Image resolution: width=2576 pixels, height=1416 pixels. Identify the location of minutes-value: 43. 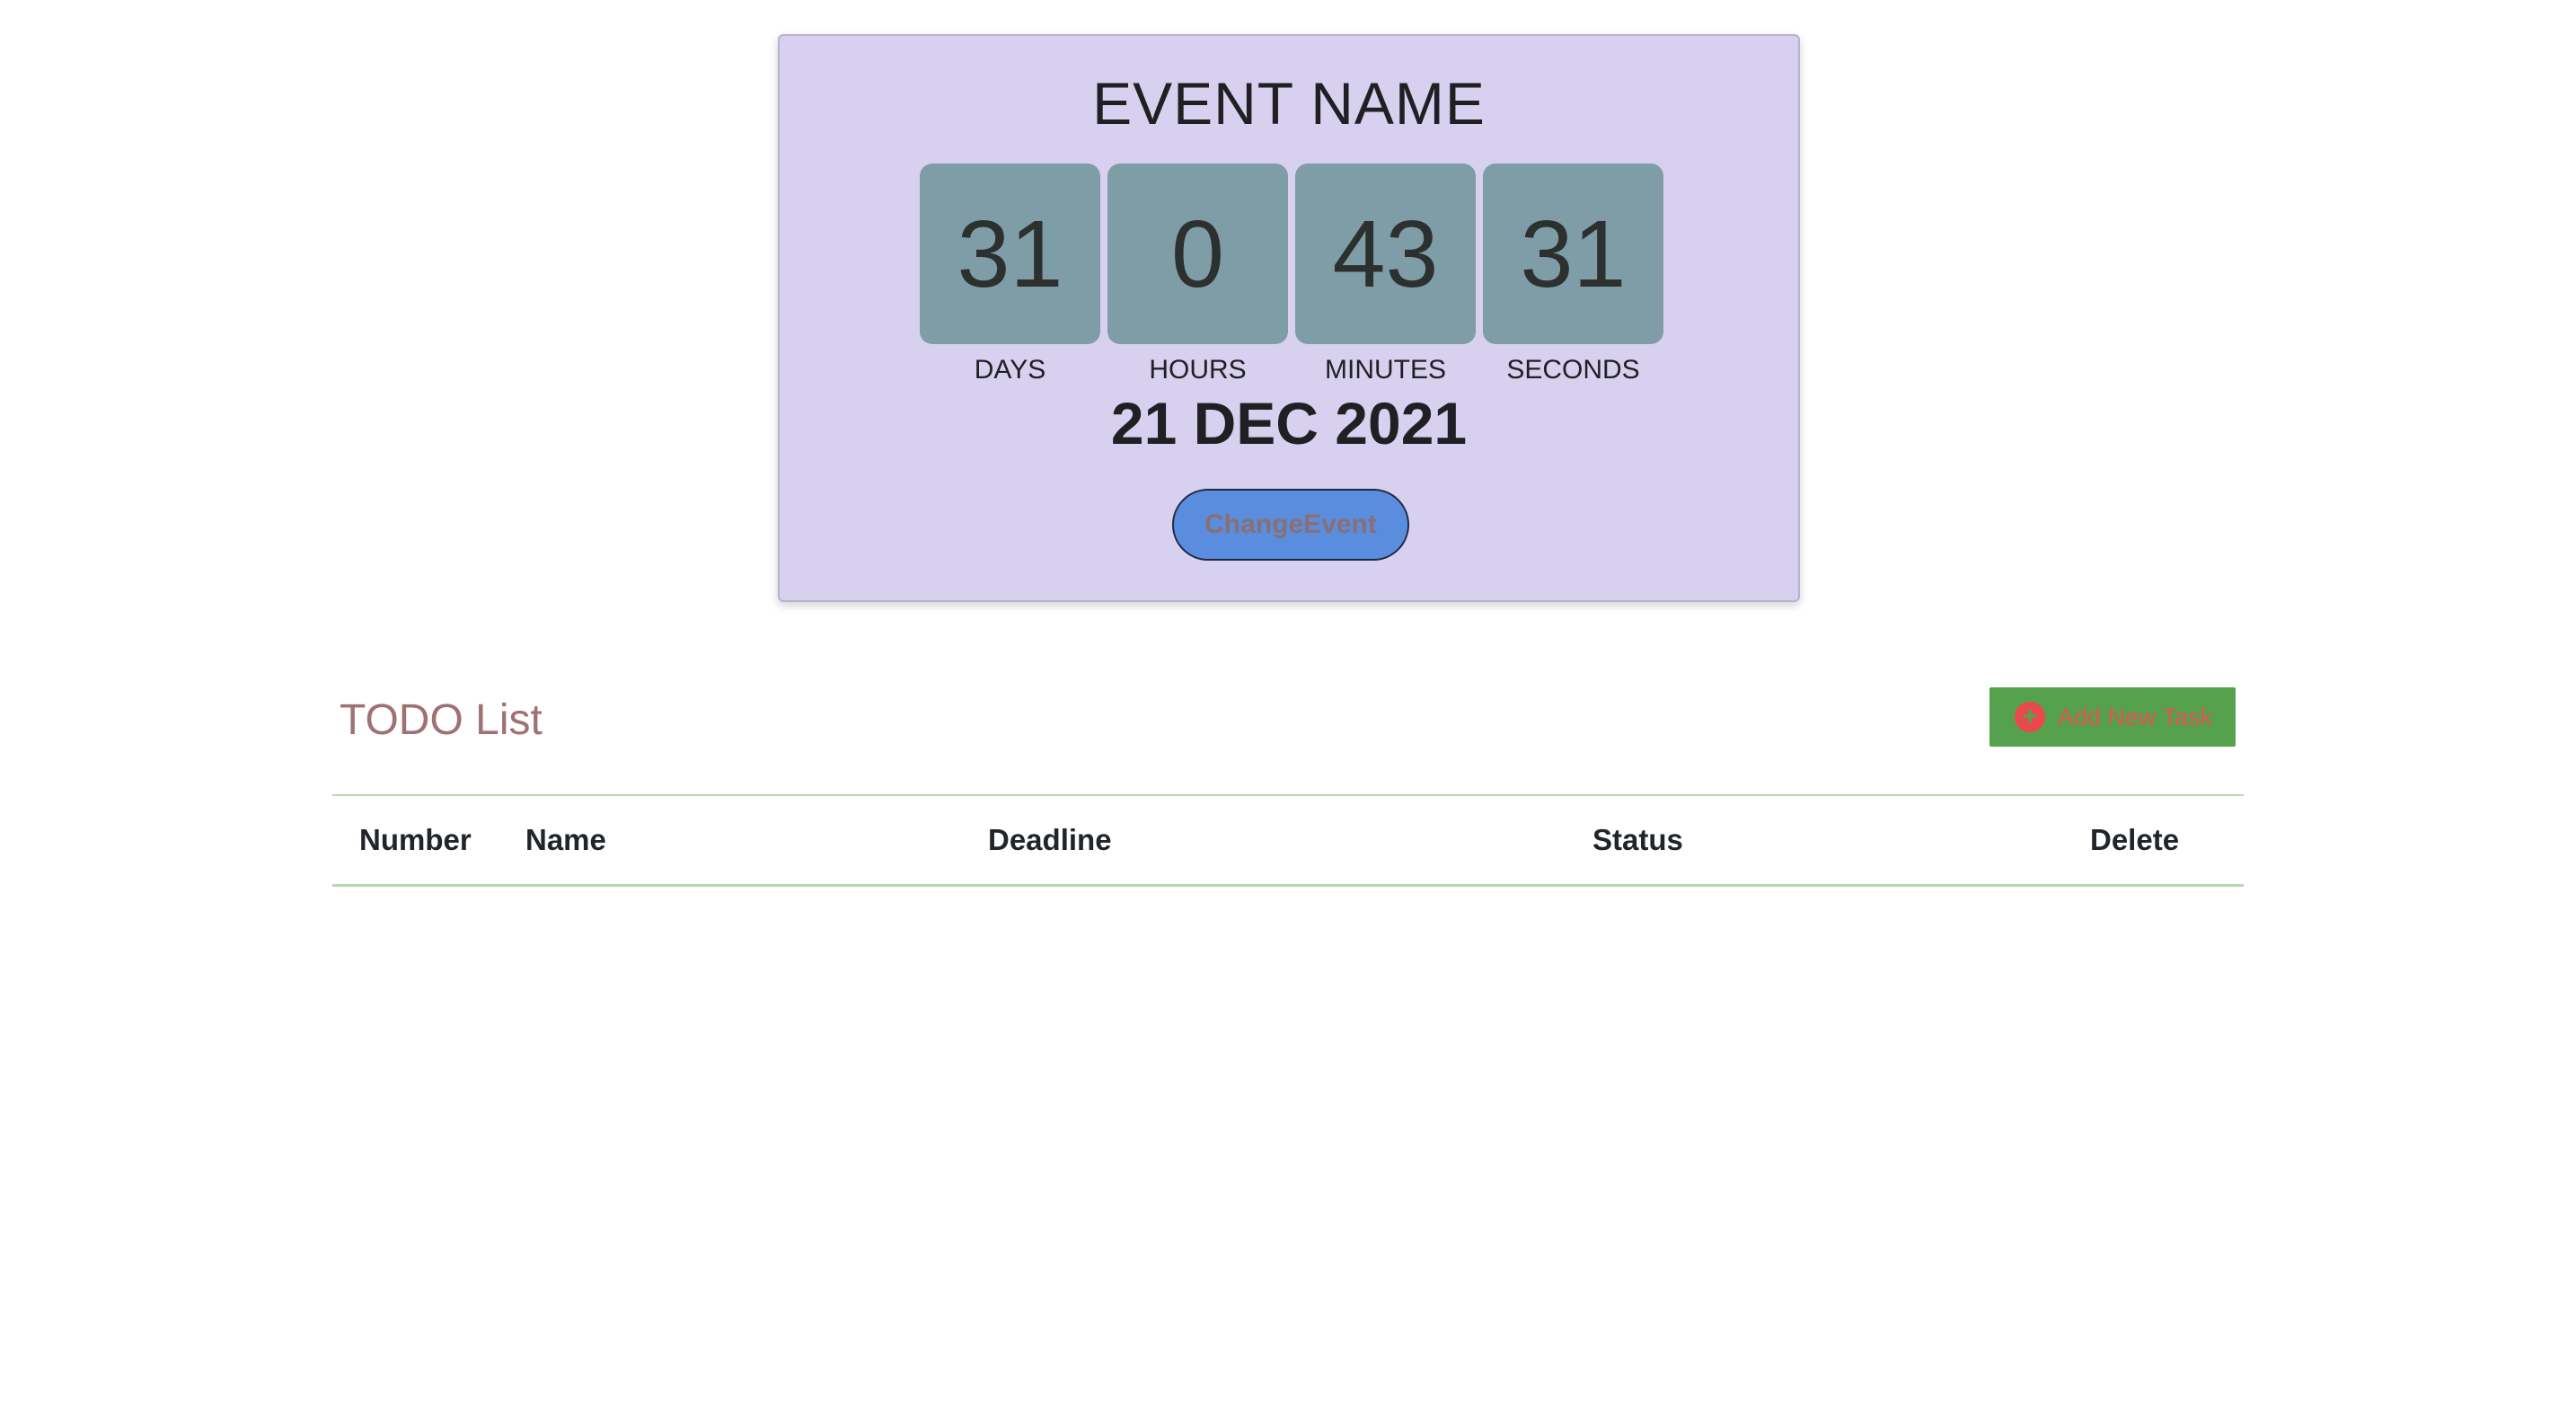
(1385, 254).